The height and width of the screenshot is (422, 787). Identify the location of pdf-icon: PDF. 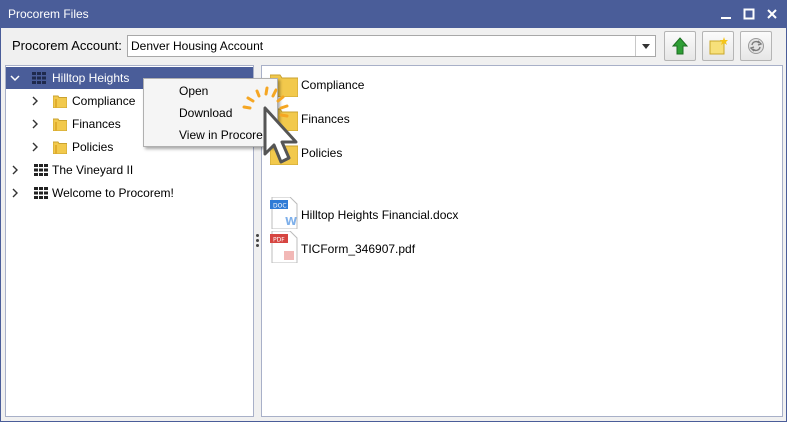
(284, 248).